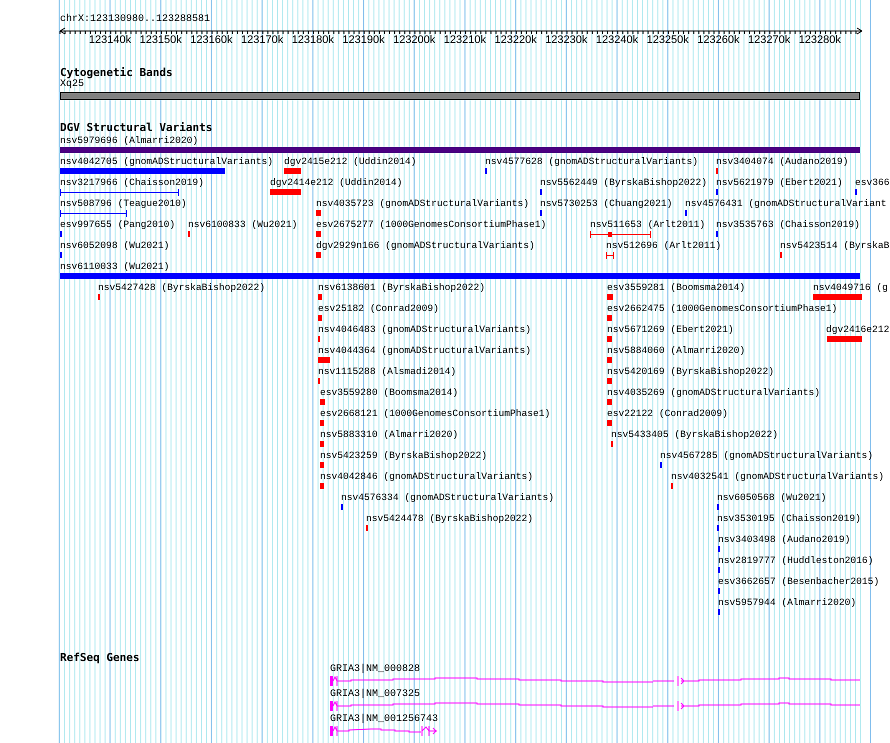 This screenshot has width=890, height=743. Describe the element at coordinates (431, 224) in the screenshot. I see `variant-label: esv2675277 (1000GenomesConsortiumPhase1)` at that location.